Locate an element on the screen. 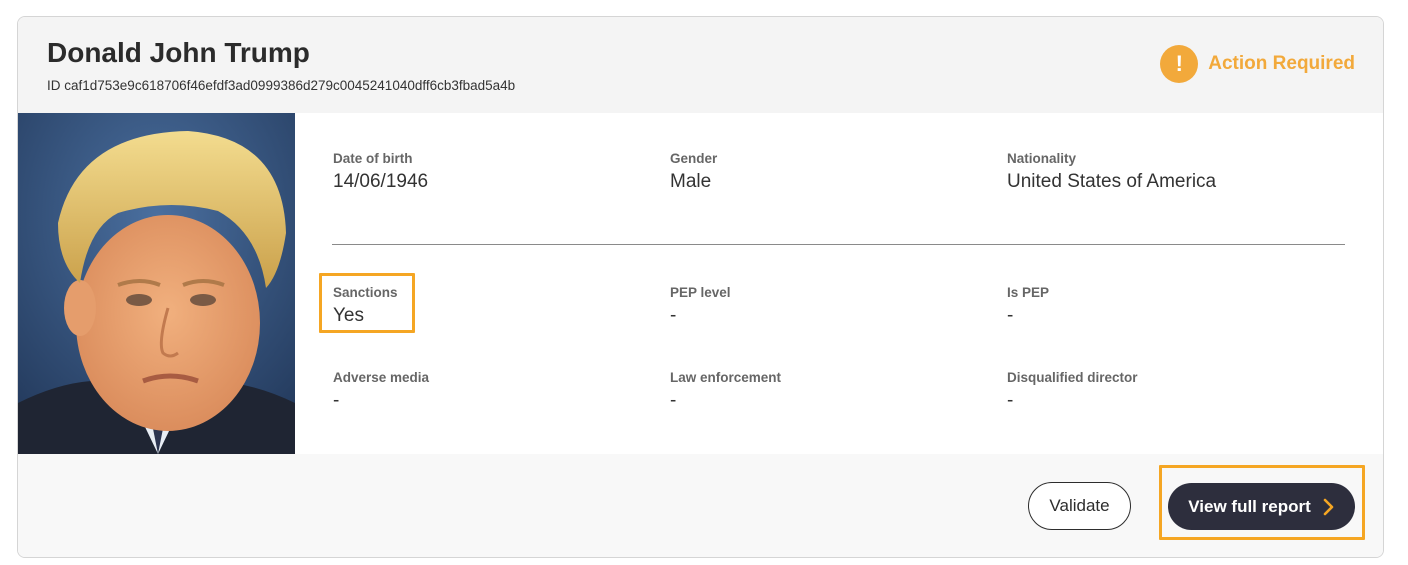  profile-photo is located at coordinates (156, 283).